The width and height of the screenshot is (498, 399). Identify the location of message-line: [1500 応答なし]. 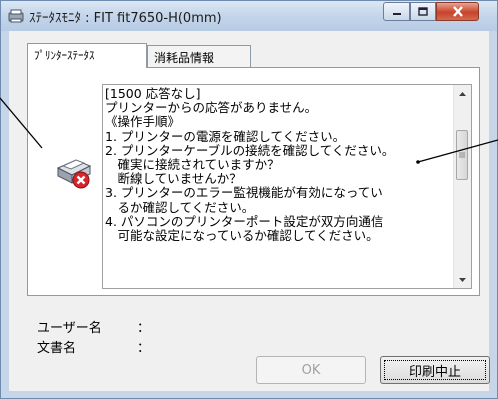
(153, 94).